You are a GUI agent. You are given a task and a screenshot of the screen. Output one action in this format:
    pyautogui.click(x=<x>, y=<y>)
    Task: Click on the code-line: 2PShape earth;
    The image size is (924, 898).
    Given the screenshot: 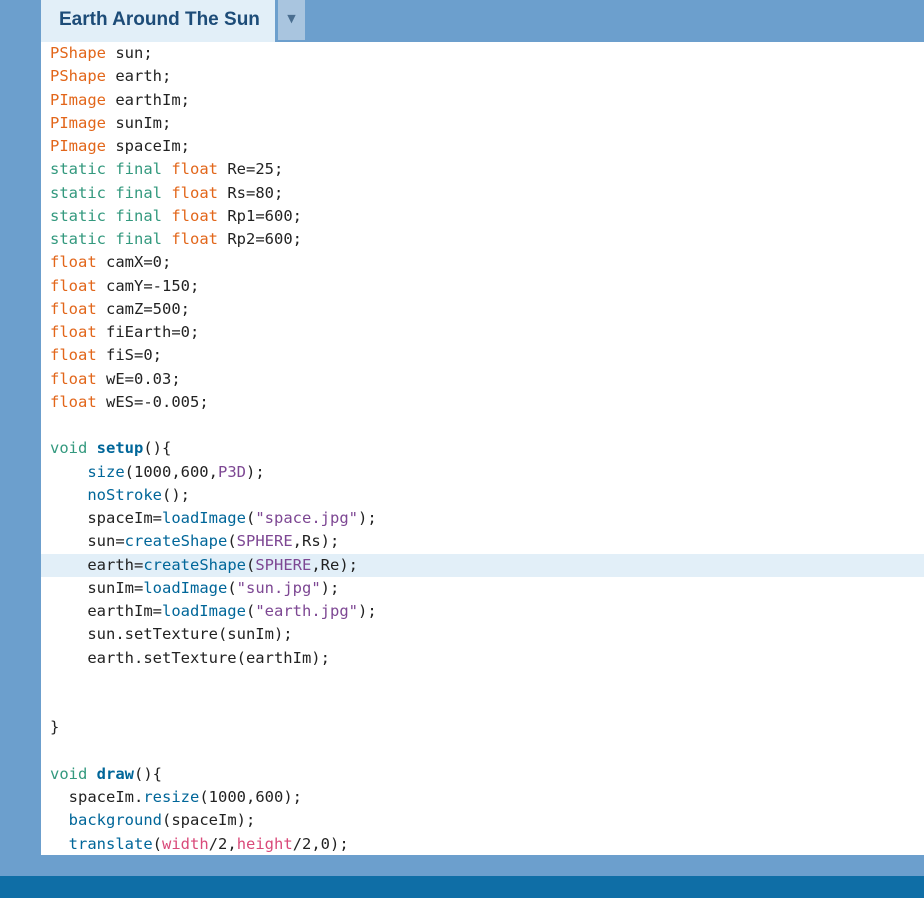 What is the action you would take?
    pyautogui.click(x=482, y=76)
    